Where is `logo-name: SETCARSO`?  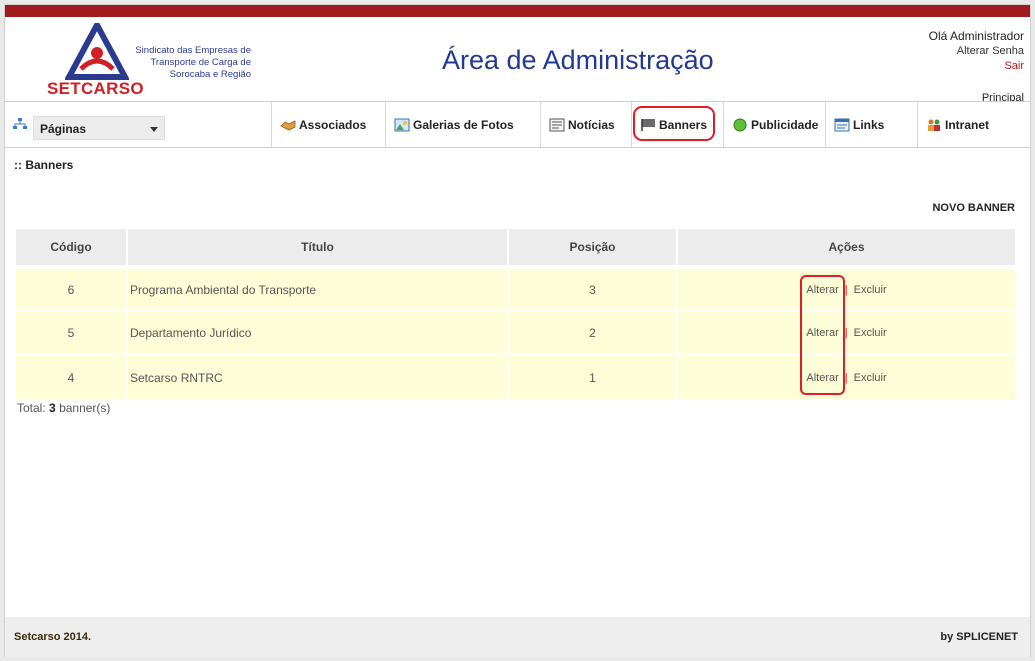
logo-name: SETCARSO is located at coordinates (95, 88).